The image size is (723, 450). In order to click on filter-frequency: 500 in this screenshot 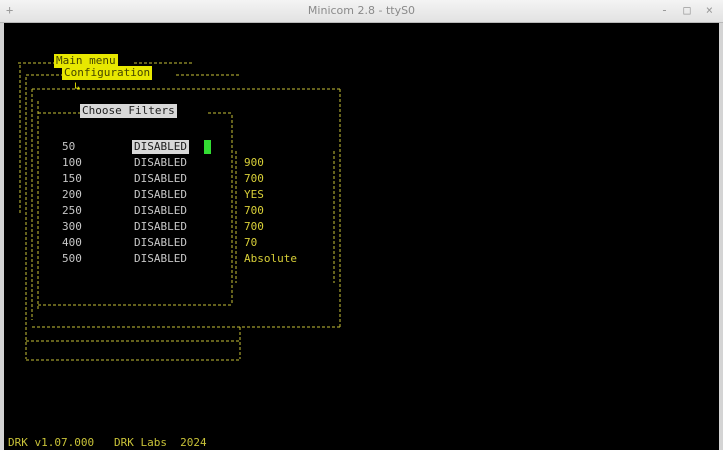, I will do `click(72, 258)`.